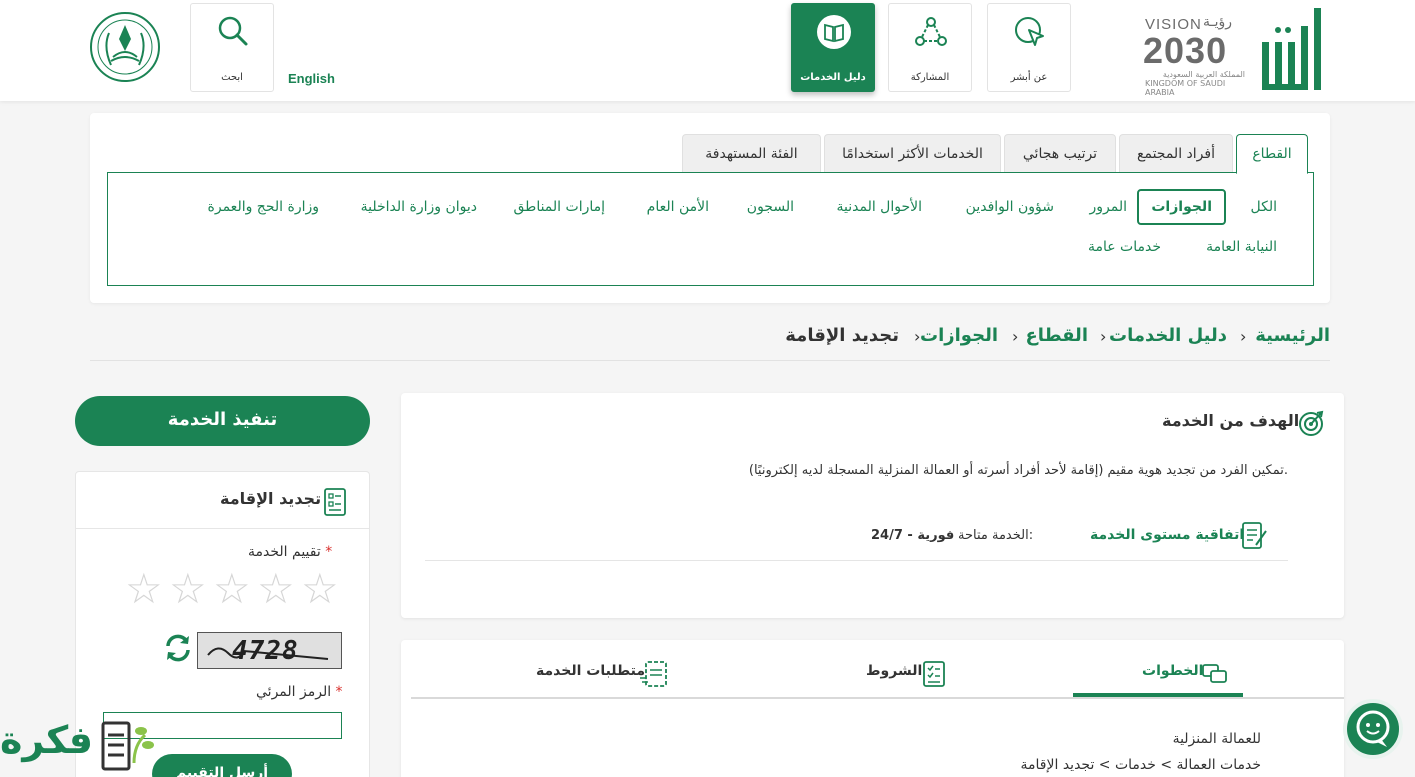 This screenshot has width=1415, height=777. I want to click on tab-alphabetical: ترتيب هجائي, so click(1060, 153).